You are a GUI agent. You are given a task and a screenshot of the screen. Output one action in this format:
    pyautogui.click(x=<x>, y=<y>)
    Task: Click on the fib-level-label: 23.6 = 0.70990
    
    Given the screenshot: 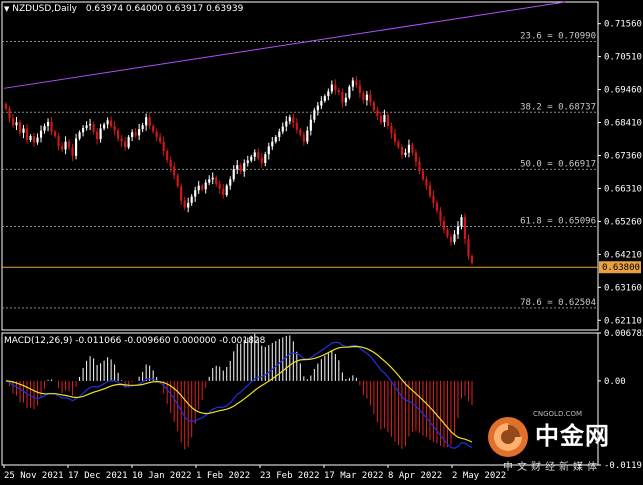 What is the action you would take?
    pyautogui.click(x=558, y=37)
    